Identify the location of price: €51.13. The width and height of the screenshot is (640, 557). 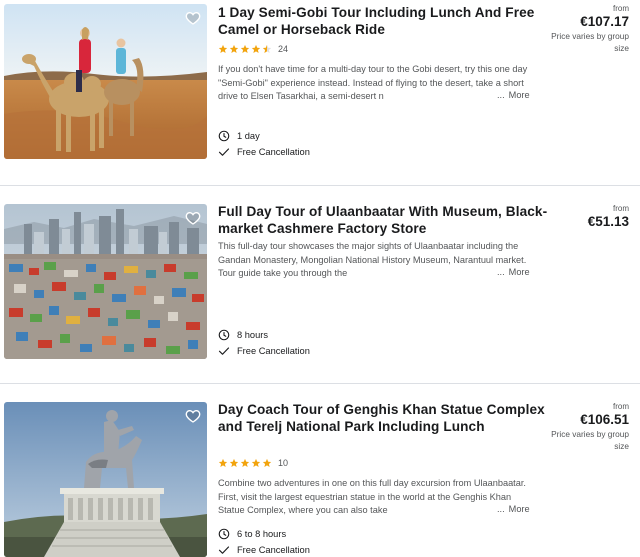
(608, 221).